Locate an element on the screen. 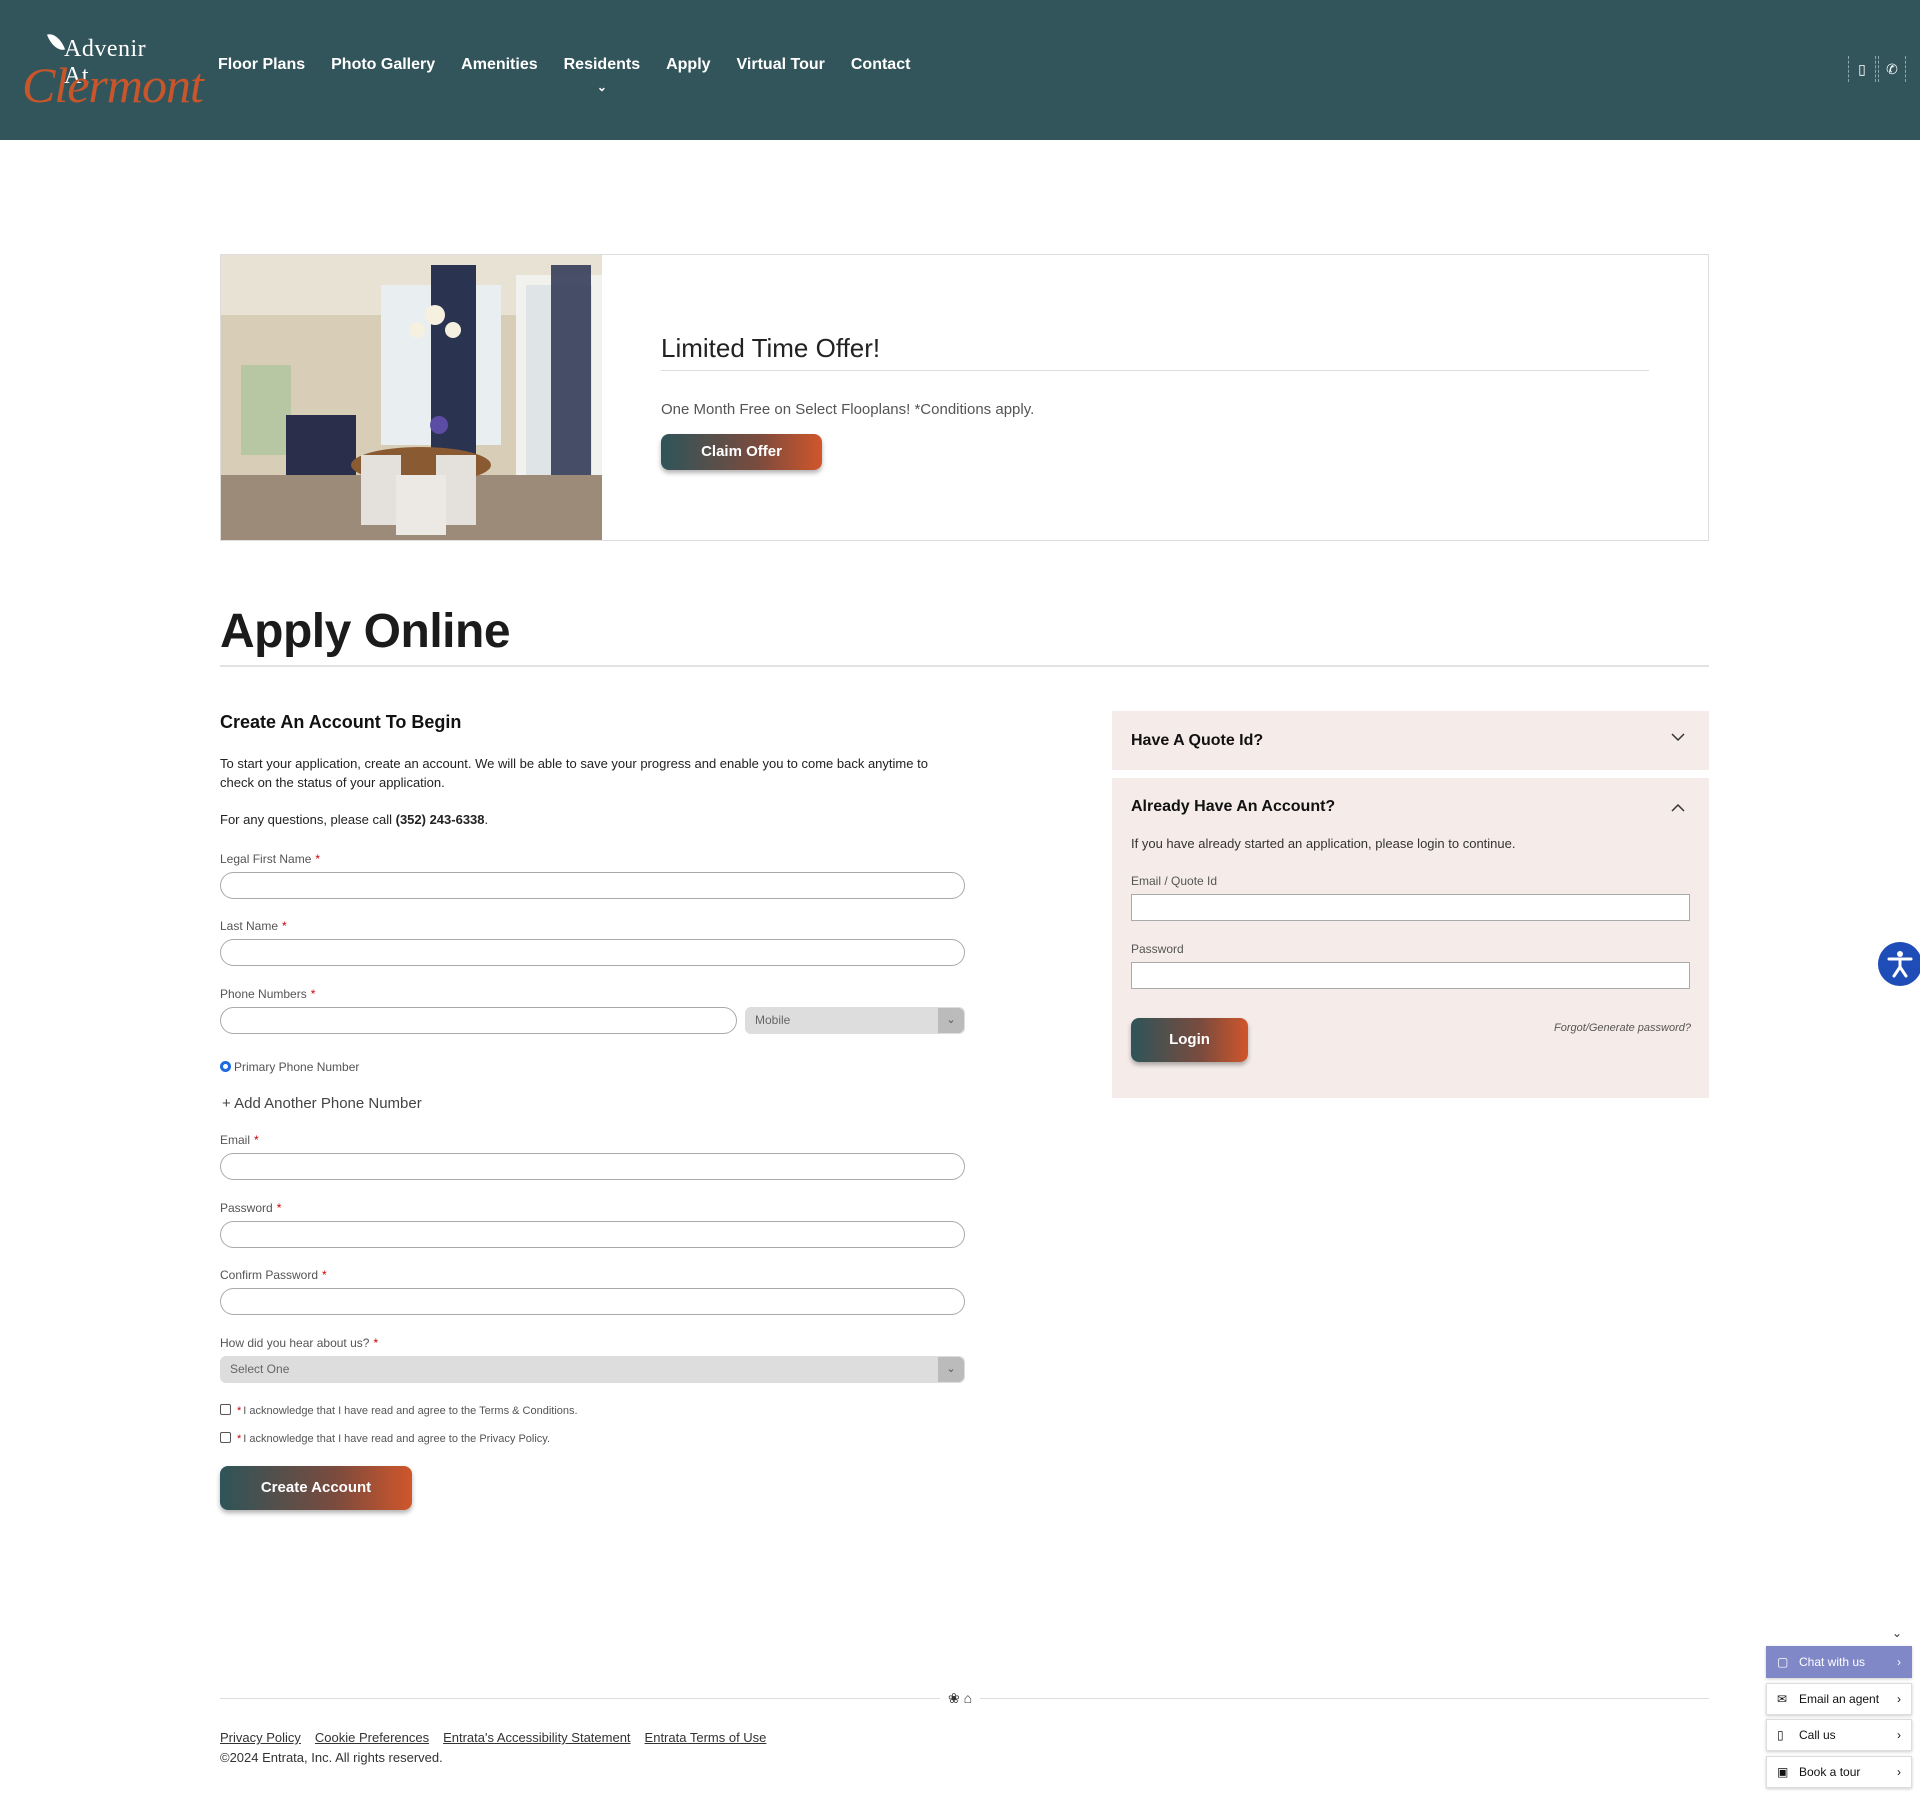 This screenshot has width=1920, height=1813. create-account-button: Create Account is located at coordinates (316, 1488).